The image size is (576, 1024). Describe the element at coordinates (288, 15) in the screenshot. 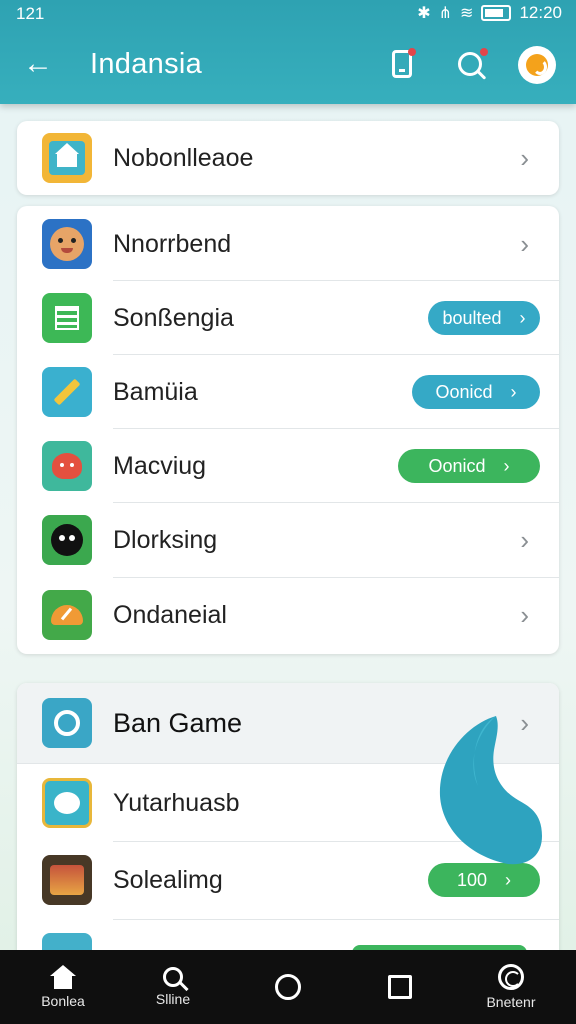

I see `status-bar: 121 ✱ ⋔ ≋ 12:20` at that location.